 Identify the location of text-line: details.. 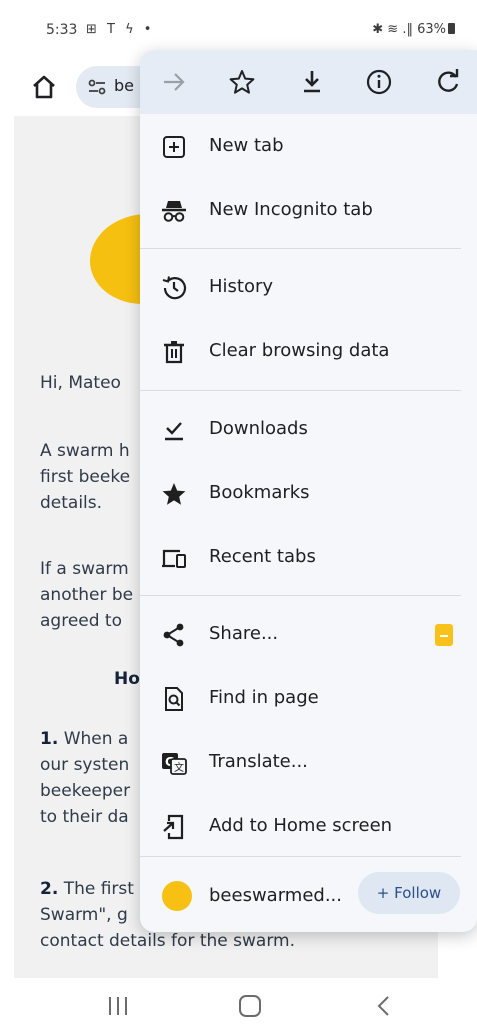
(71, 503).